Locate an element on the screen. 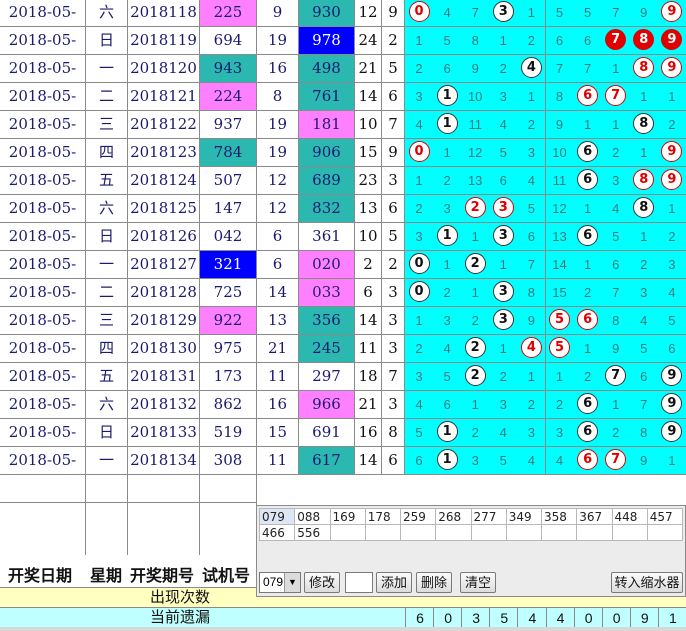 Image resolution: width=686 pixels, height=631 pixels. add-button: 添加 is located at coordinates (394, 582).